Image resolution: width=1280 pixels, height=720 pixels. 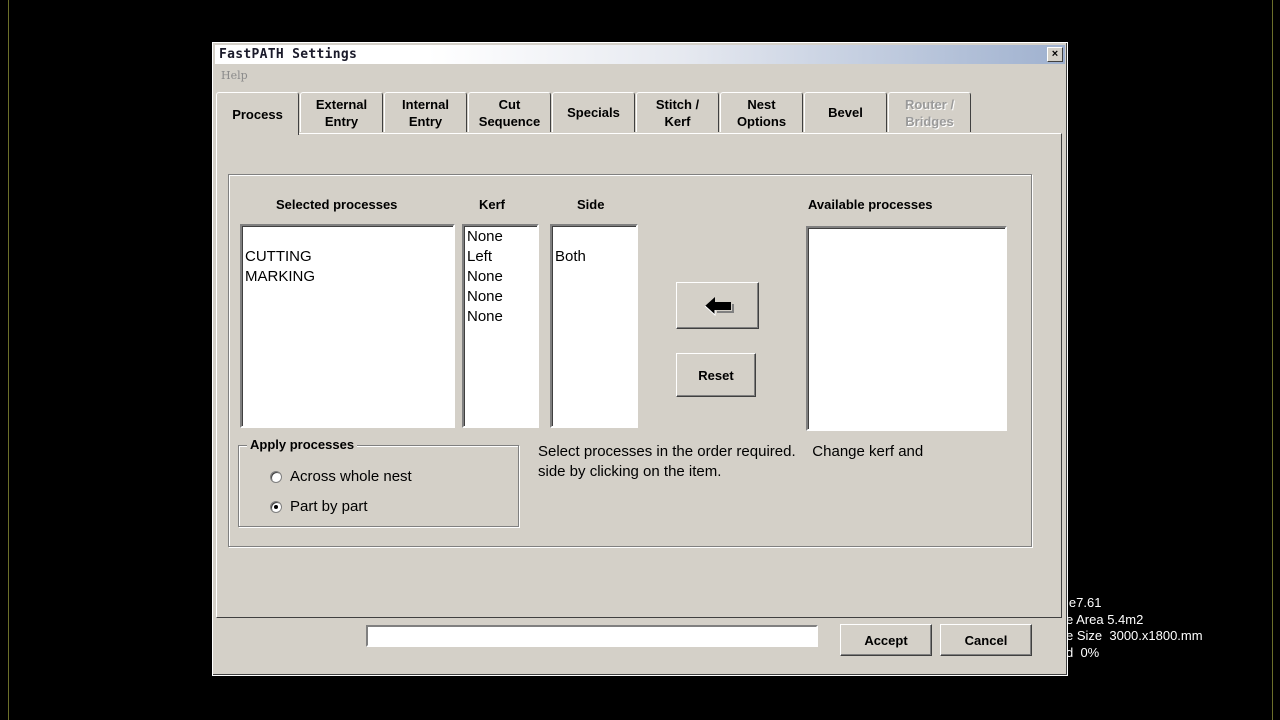 What do you see at coordinates (1105, 619) in the screenshot?
I see `status-line: e Area 5.4m2` at bounding box center [1105, 619].